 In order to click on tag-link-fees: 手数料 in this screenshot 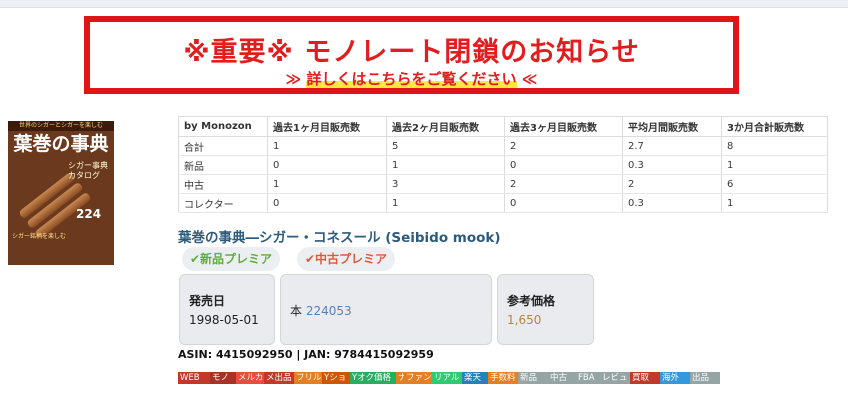, I will do `click(503, 378)`.